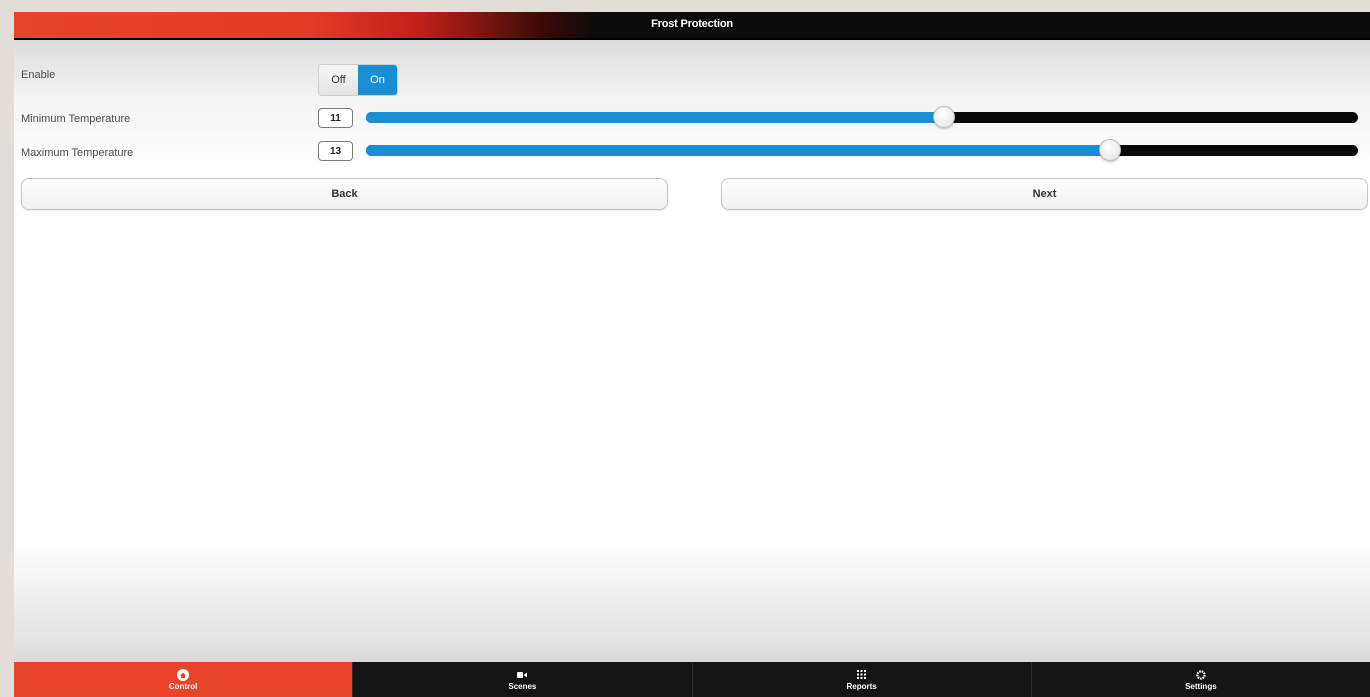 This screenshot has width=1370, height=697. I want to click on min-temp-slider, so click(862, 117).